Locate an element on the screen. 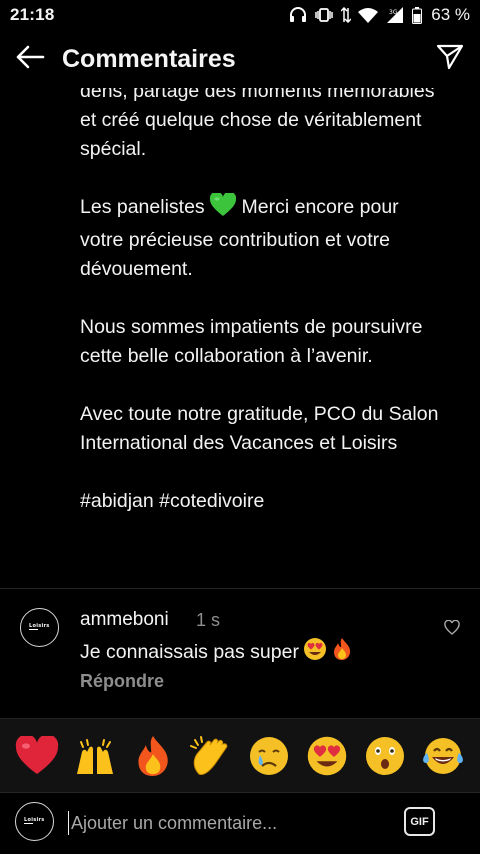  status-time: 21:18 is located at coordinates (32, 14).